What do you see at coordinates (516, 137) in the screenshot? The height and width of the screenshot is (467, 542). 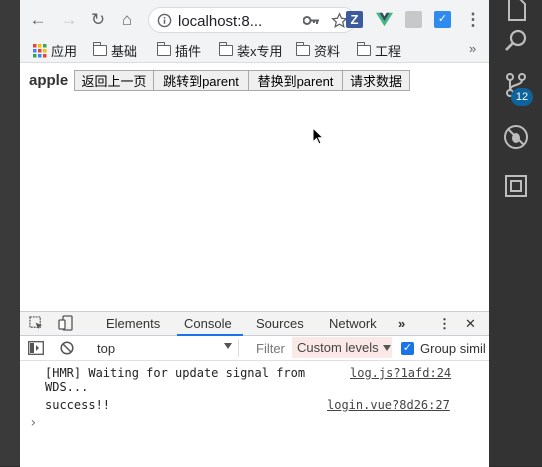 I see `debug-icon` at bounding box center [516, 137].